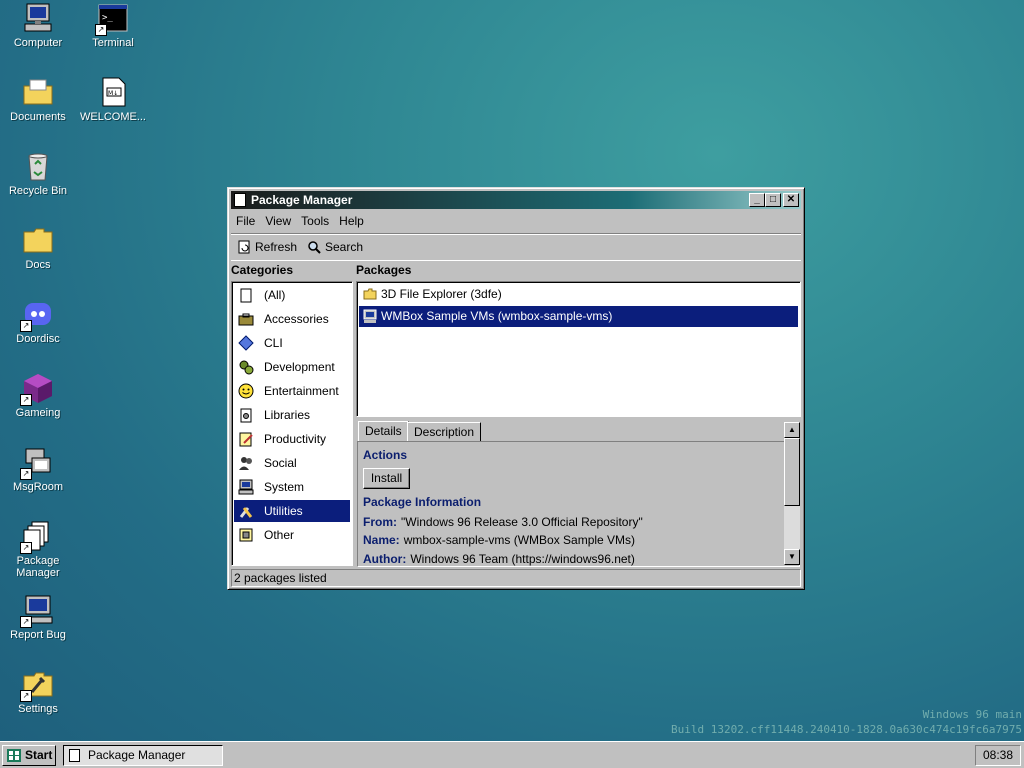 This screenshot has height=768, width=1024. Describe the element at coordinates (74, 755) in the screenshot. I see `package-manager-small-icon` at that location.